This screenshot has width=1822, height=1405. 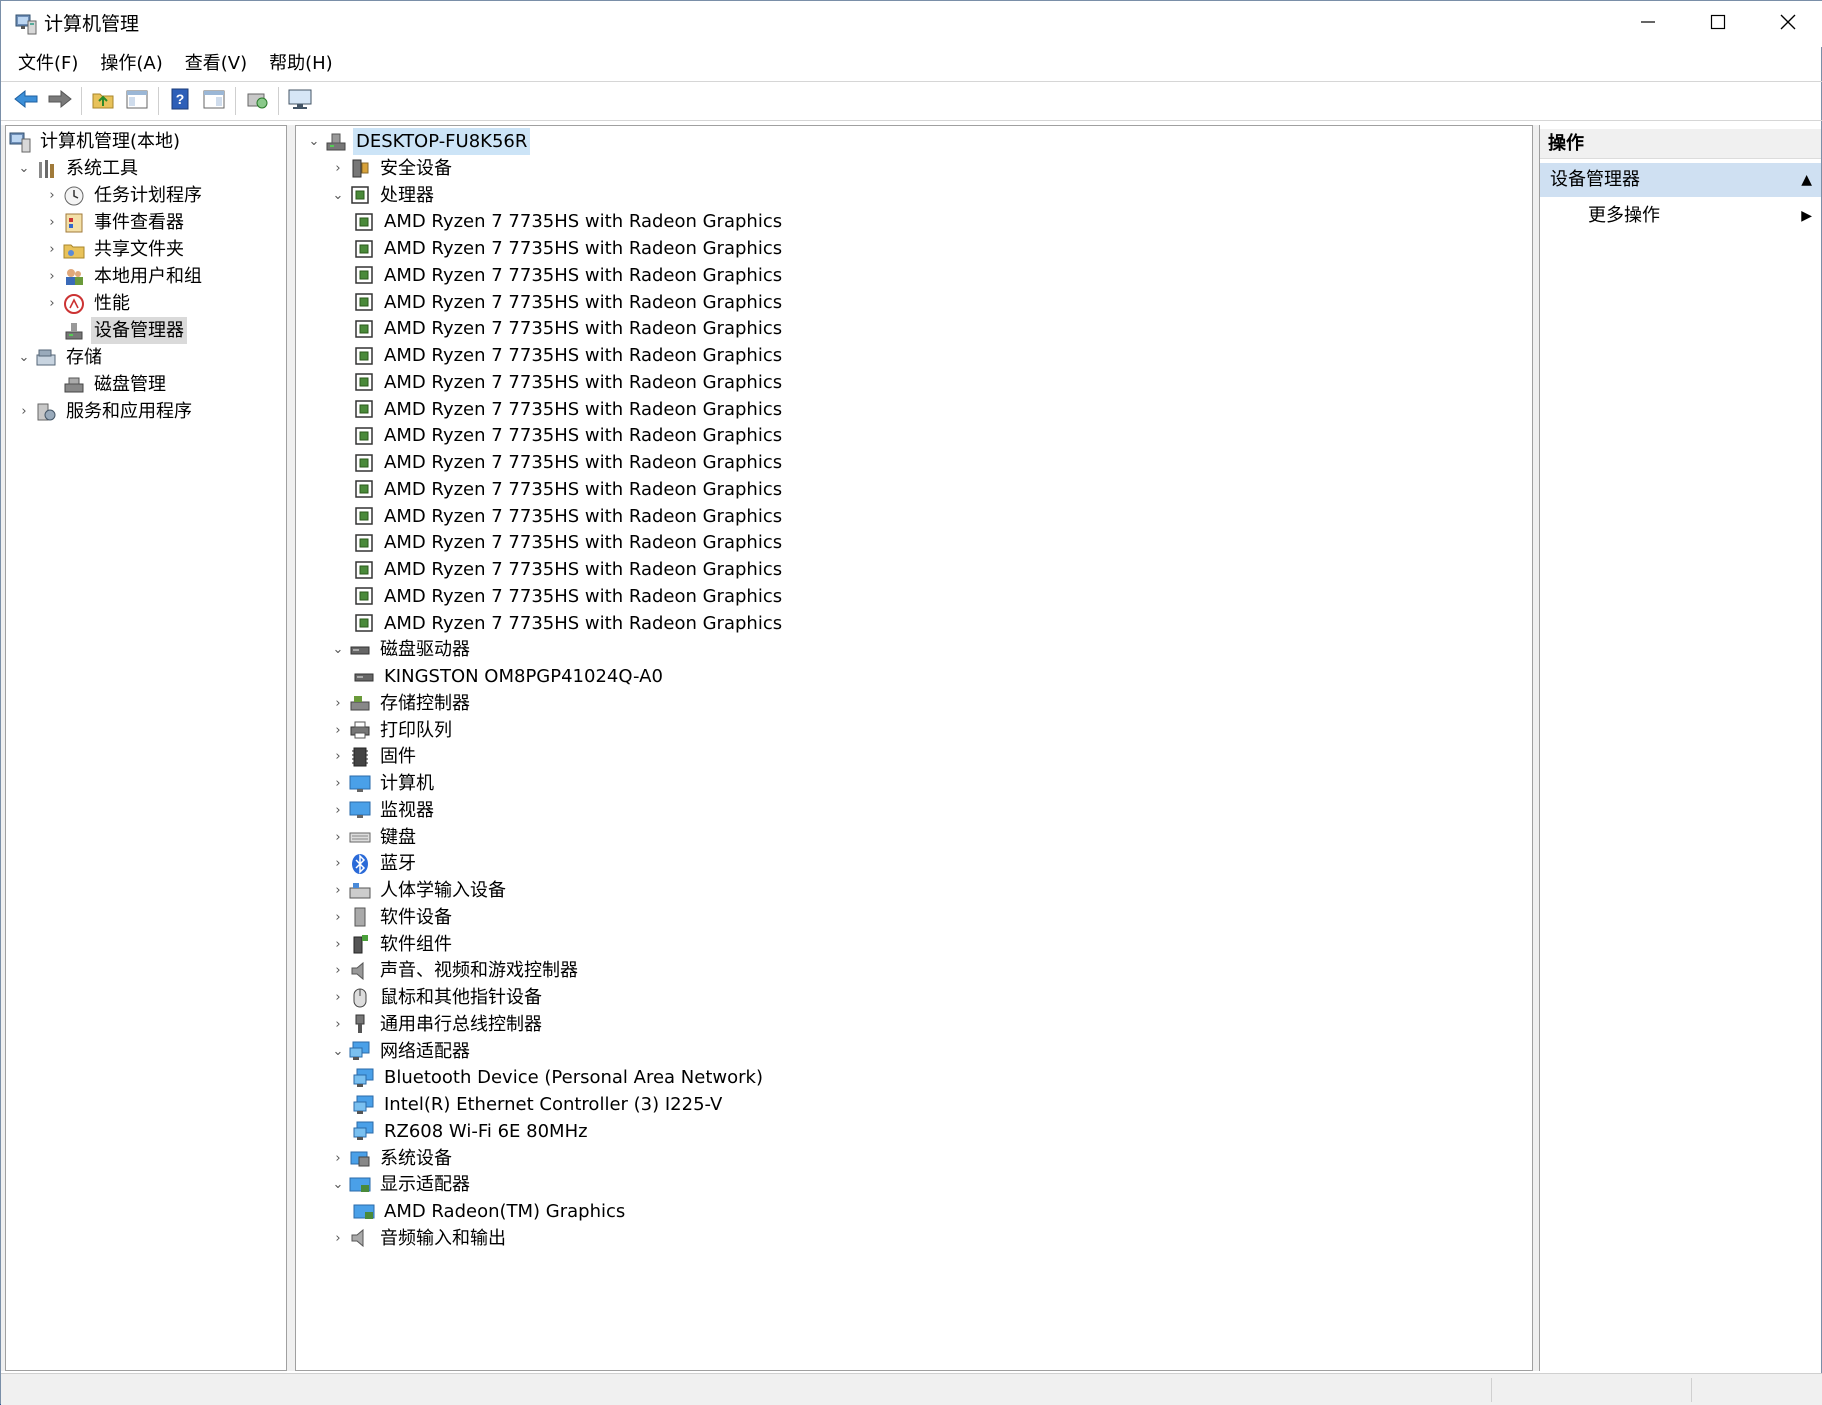 I want to click on show-hide-tree-button, so click(x=137, y=101).